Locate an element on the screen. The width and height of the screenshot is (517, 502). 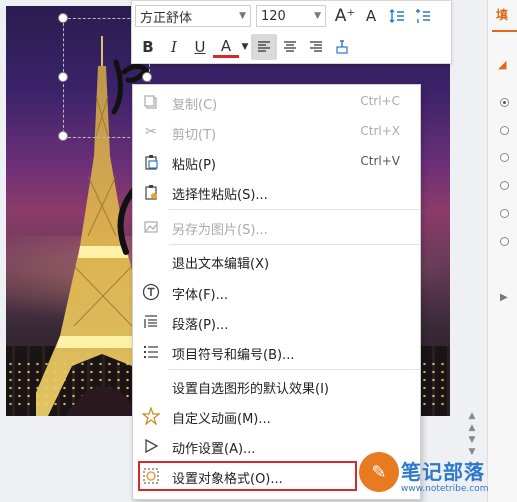
toolbar-row-style: B I U A ▼ is located at coordinates (243, 47).